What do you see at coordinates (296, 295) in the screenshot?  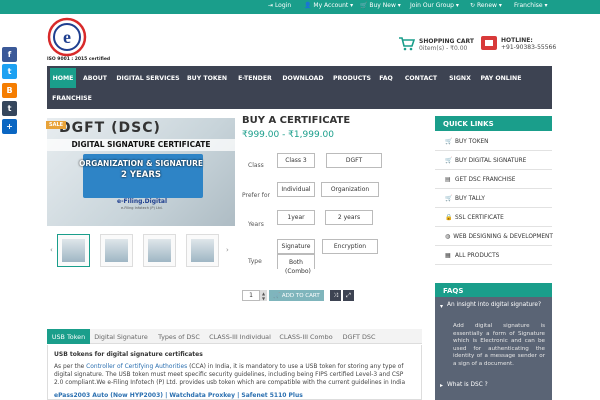 I see `add-to-cart-button: 🛒 ADD TO CART` at bounding box center [296, 295].